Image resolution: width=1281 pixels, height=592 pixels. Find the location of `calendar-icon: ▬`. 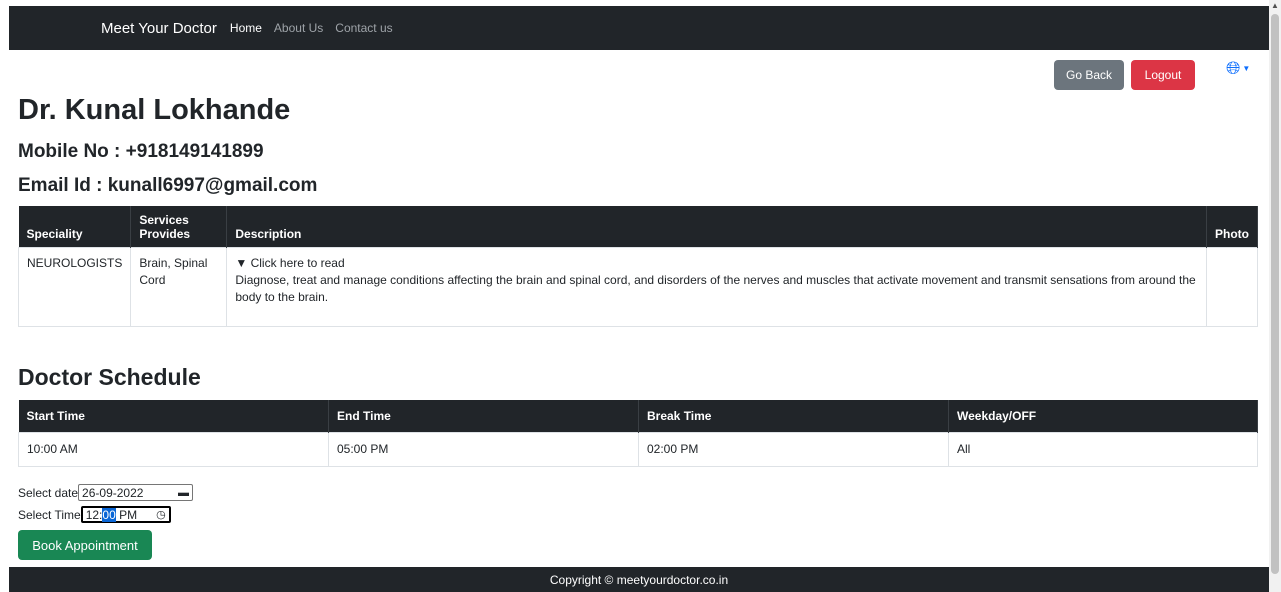

calendar-icon: ▬ is located at coordinates (183, 493).